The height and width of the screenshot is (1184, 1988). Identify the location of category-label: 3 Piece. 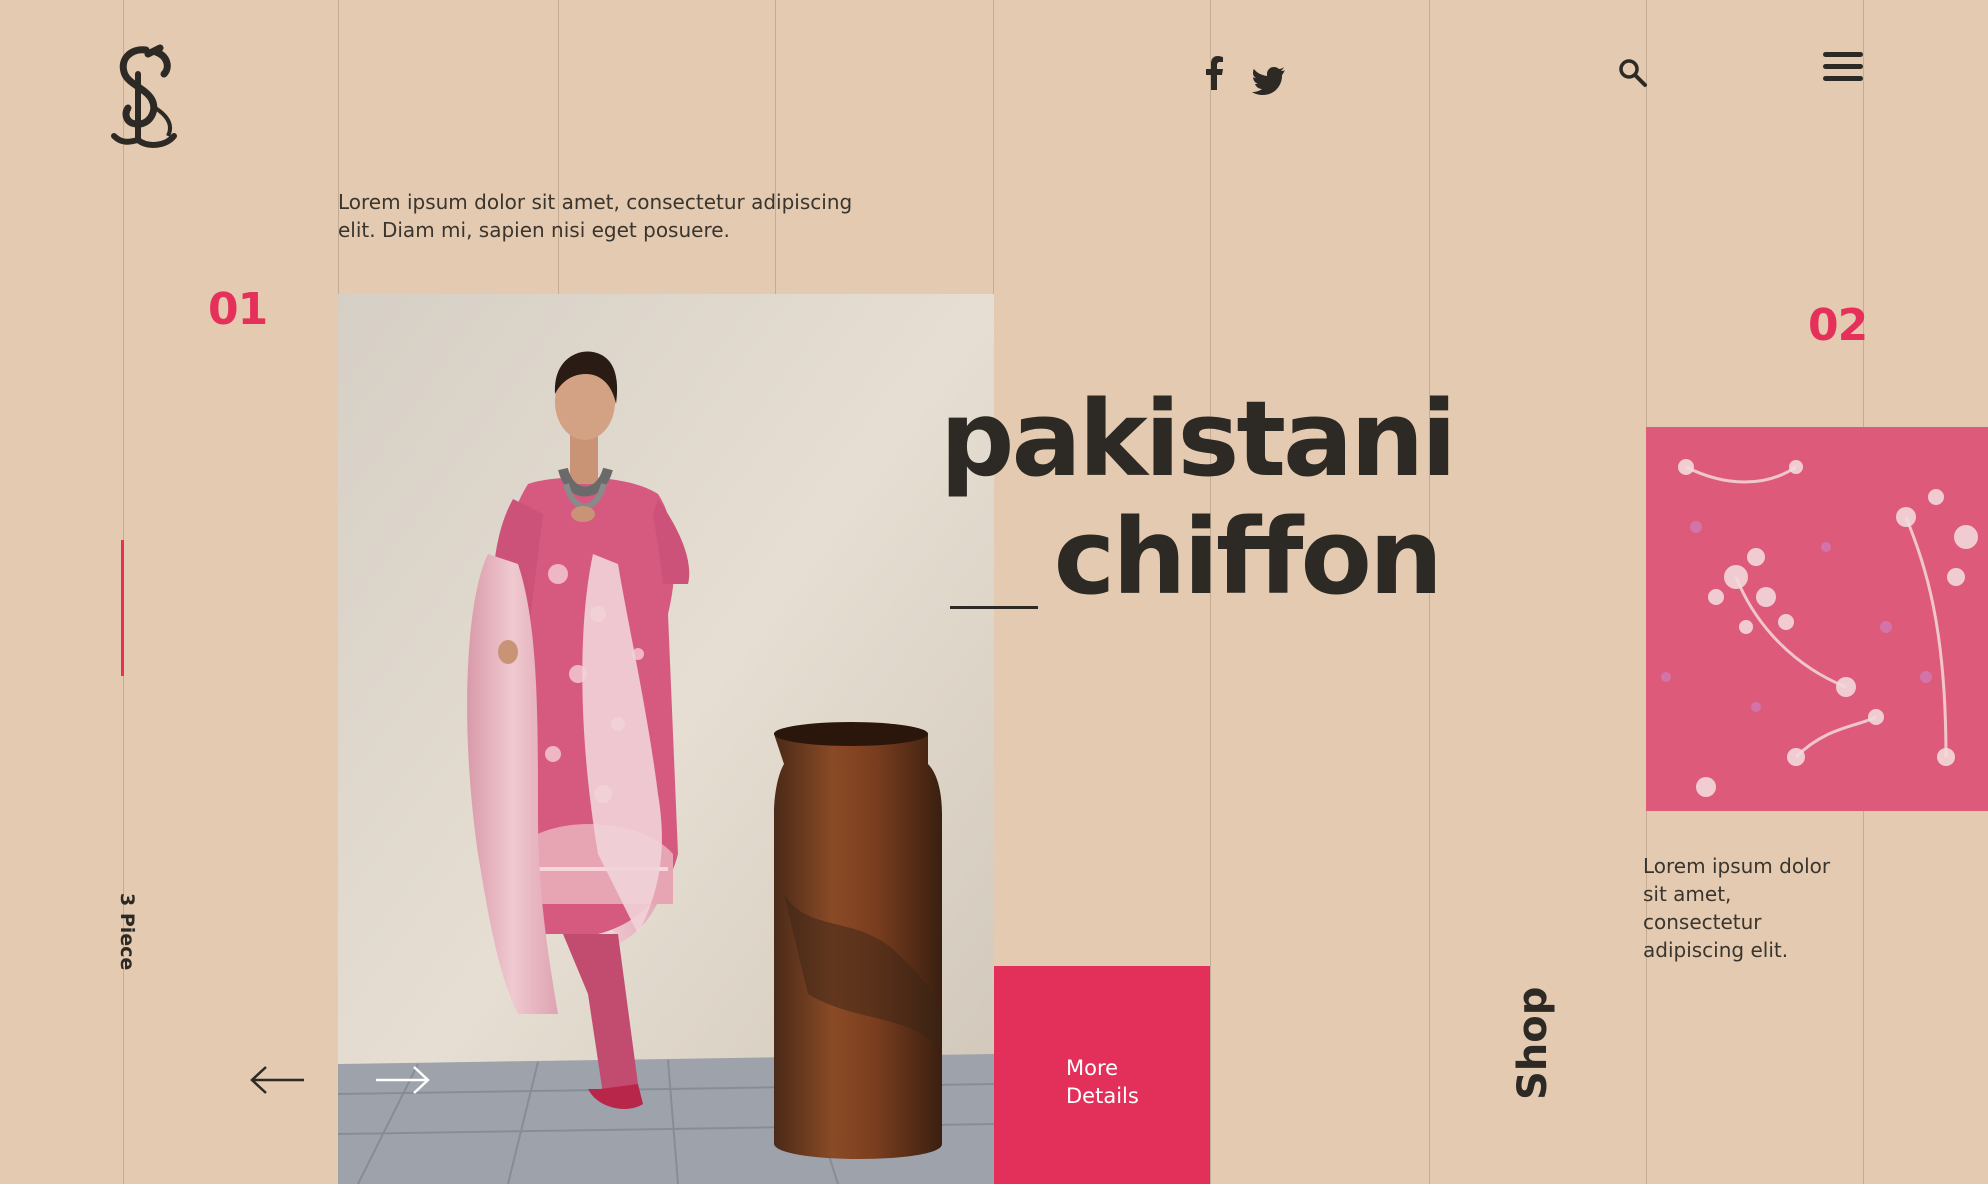
(127, 943).